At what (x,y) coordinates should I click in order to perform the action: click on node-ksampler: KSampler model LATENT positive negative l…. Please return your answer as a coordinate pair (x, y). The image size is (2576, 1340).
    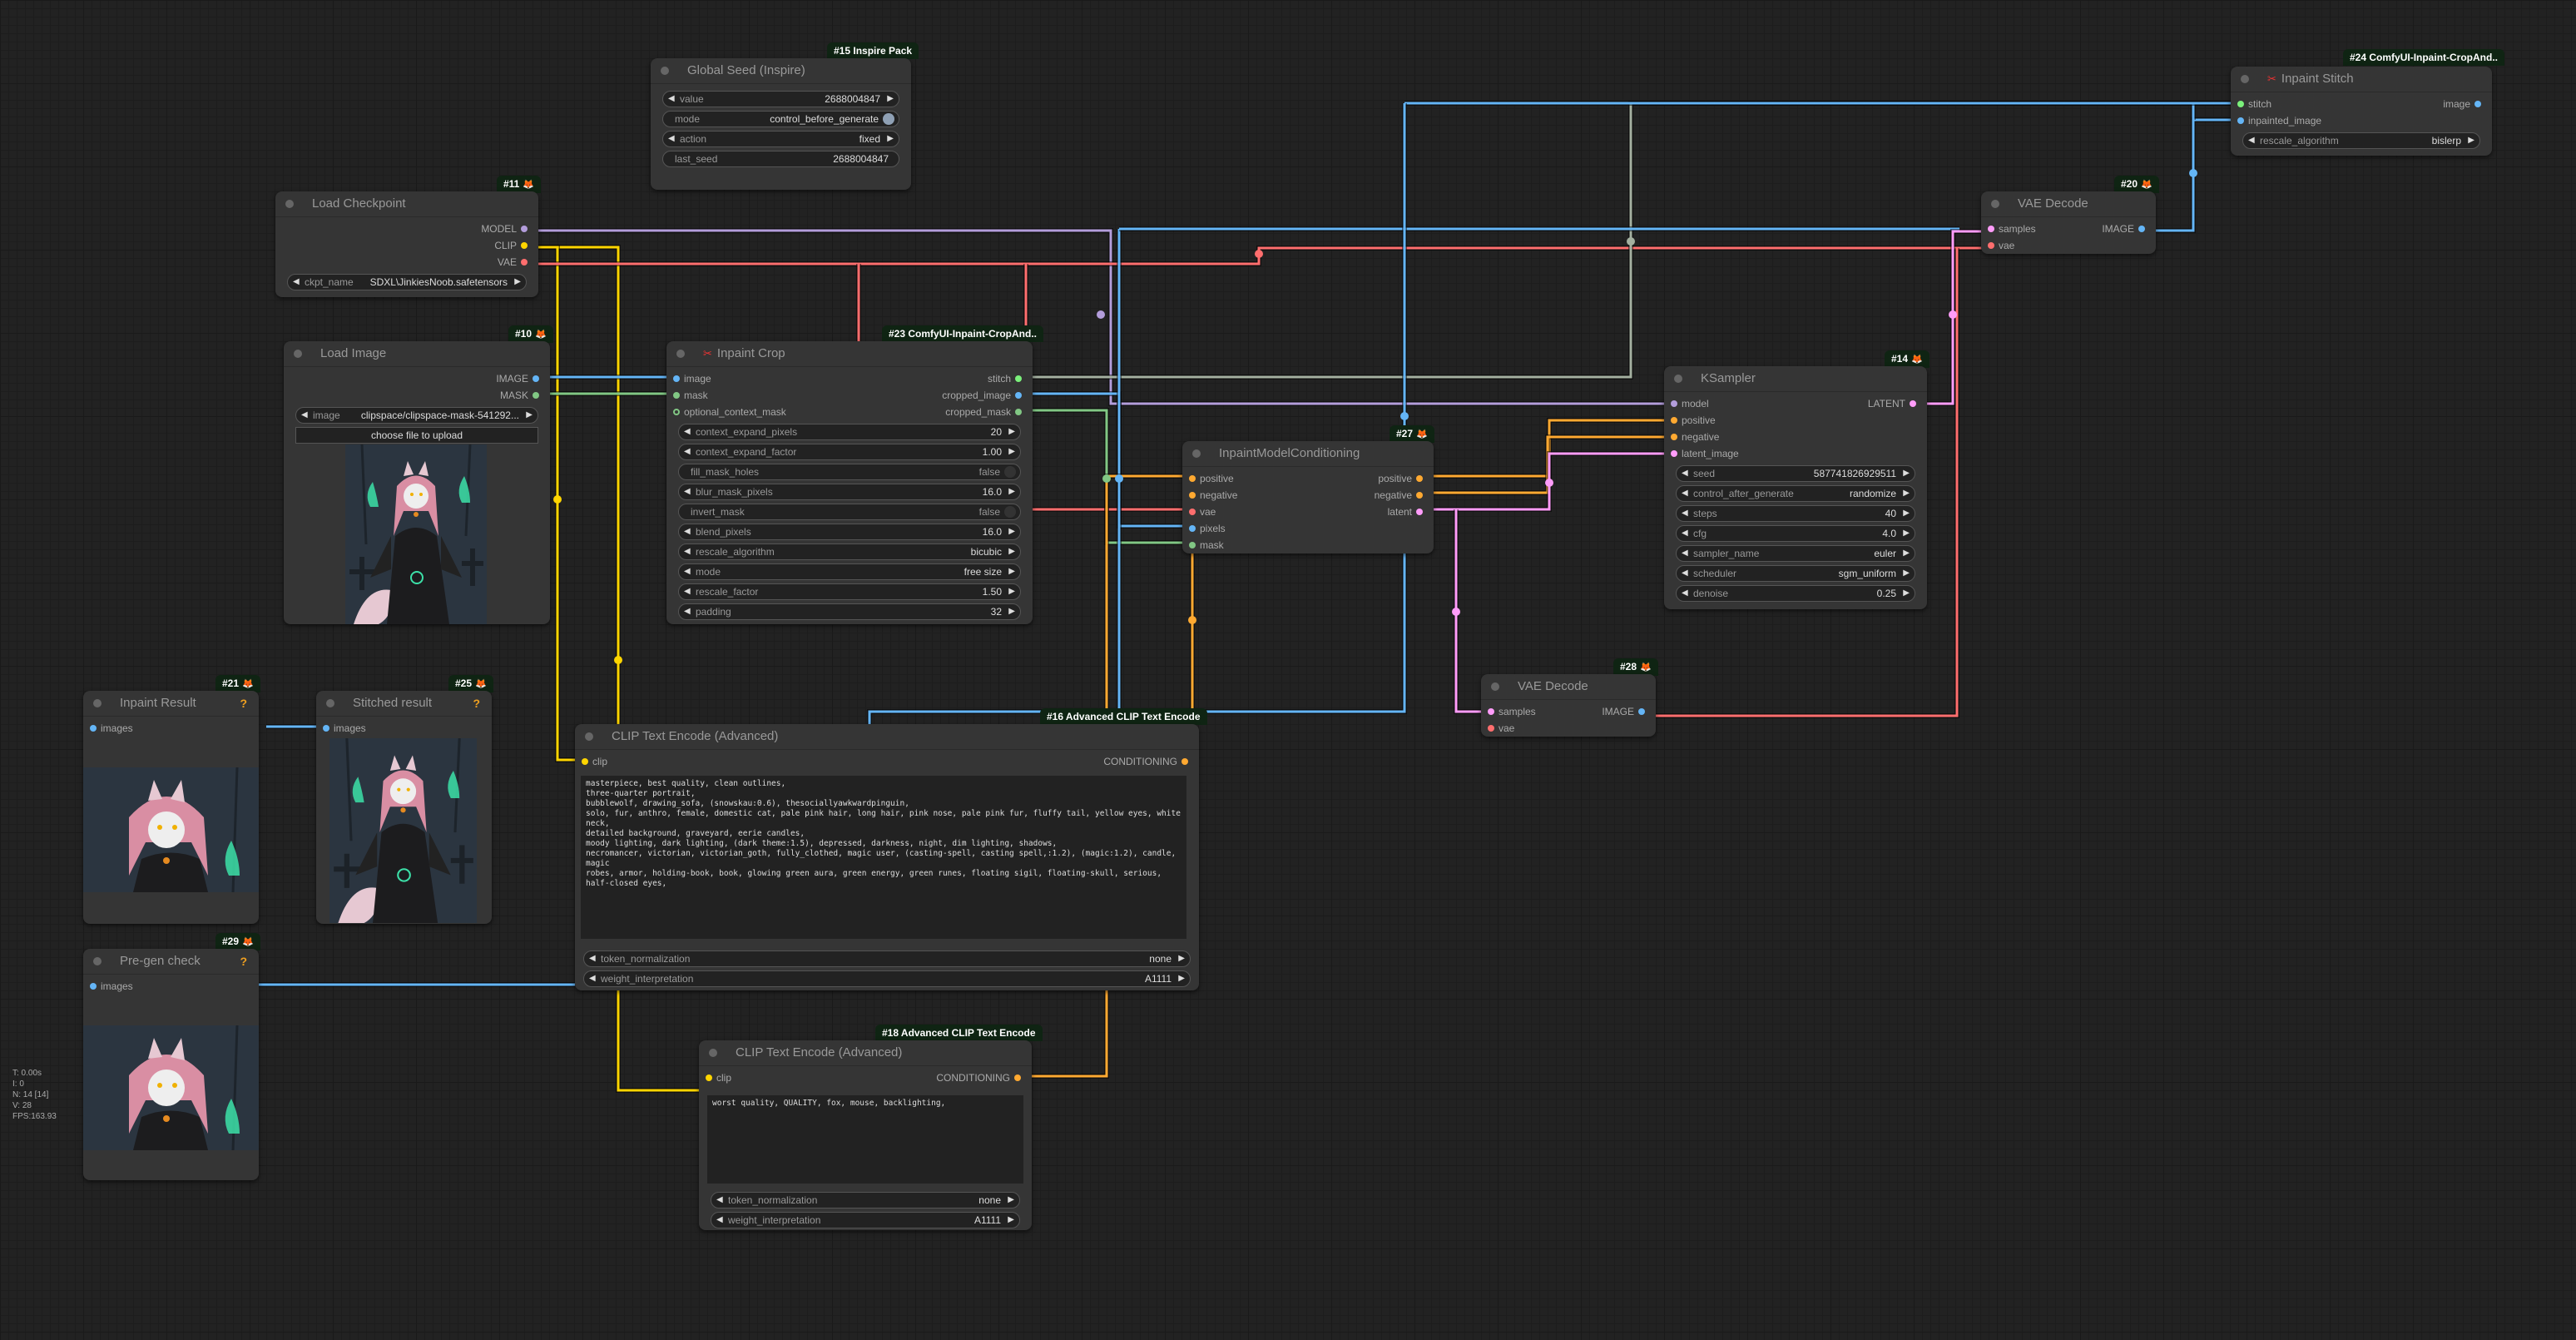
    Looking at the image, I should click on (1795, 487).